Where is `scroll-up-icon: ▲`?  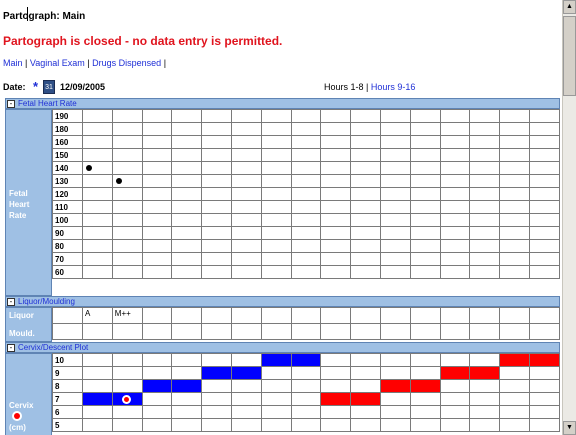 scroll-up-icon: ▲ is located at coordinates (569, 7).